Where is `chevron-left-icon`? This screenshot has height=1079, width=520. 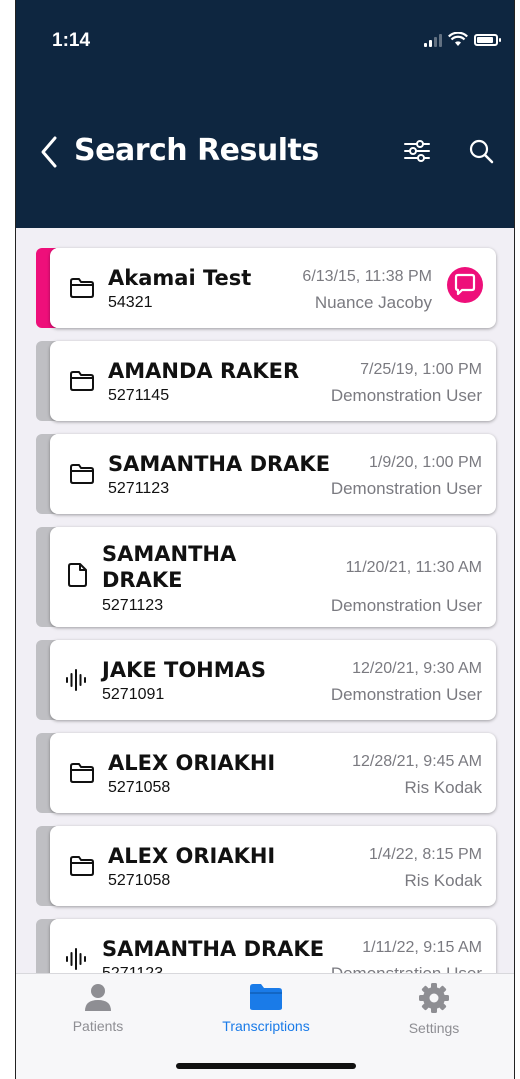
chevron-left-icon is located at coordinates (49, 152).